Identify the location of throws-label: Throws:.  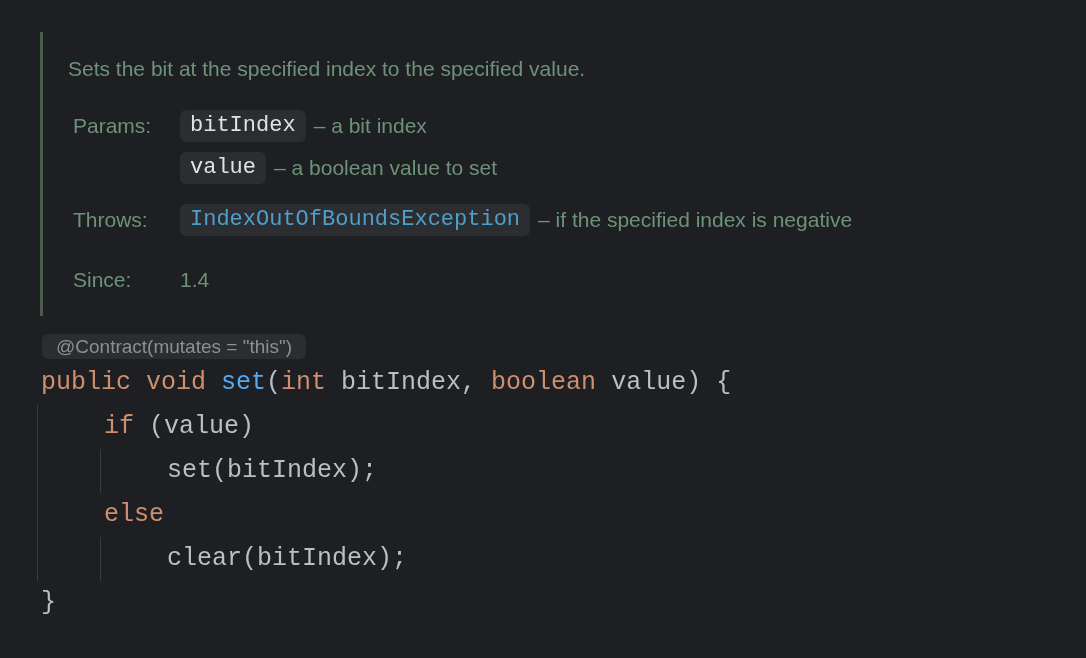
(110, 220).